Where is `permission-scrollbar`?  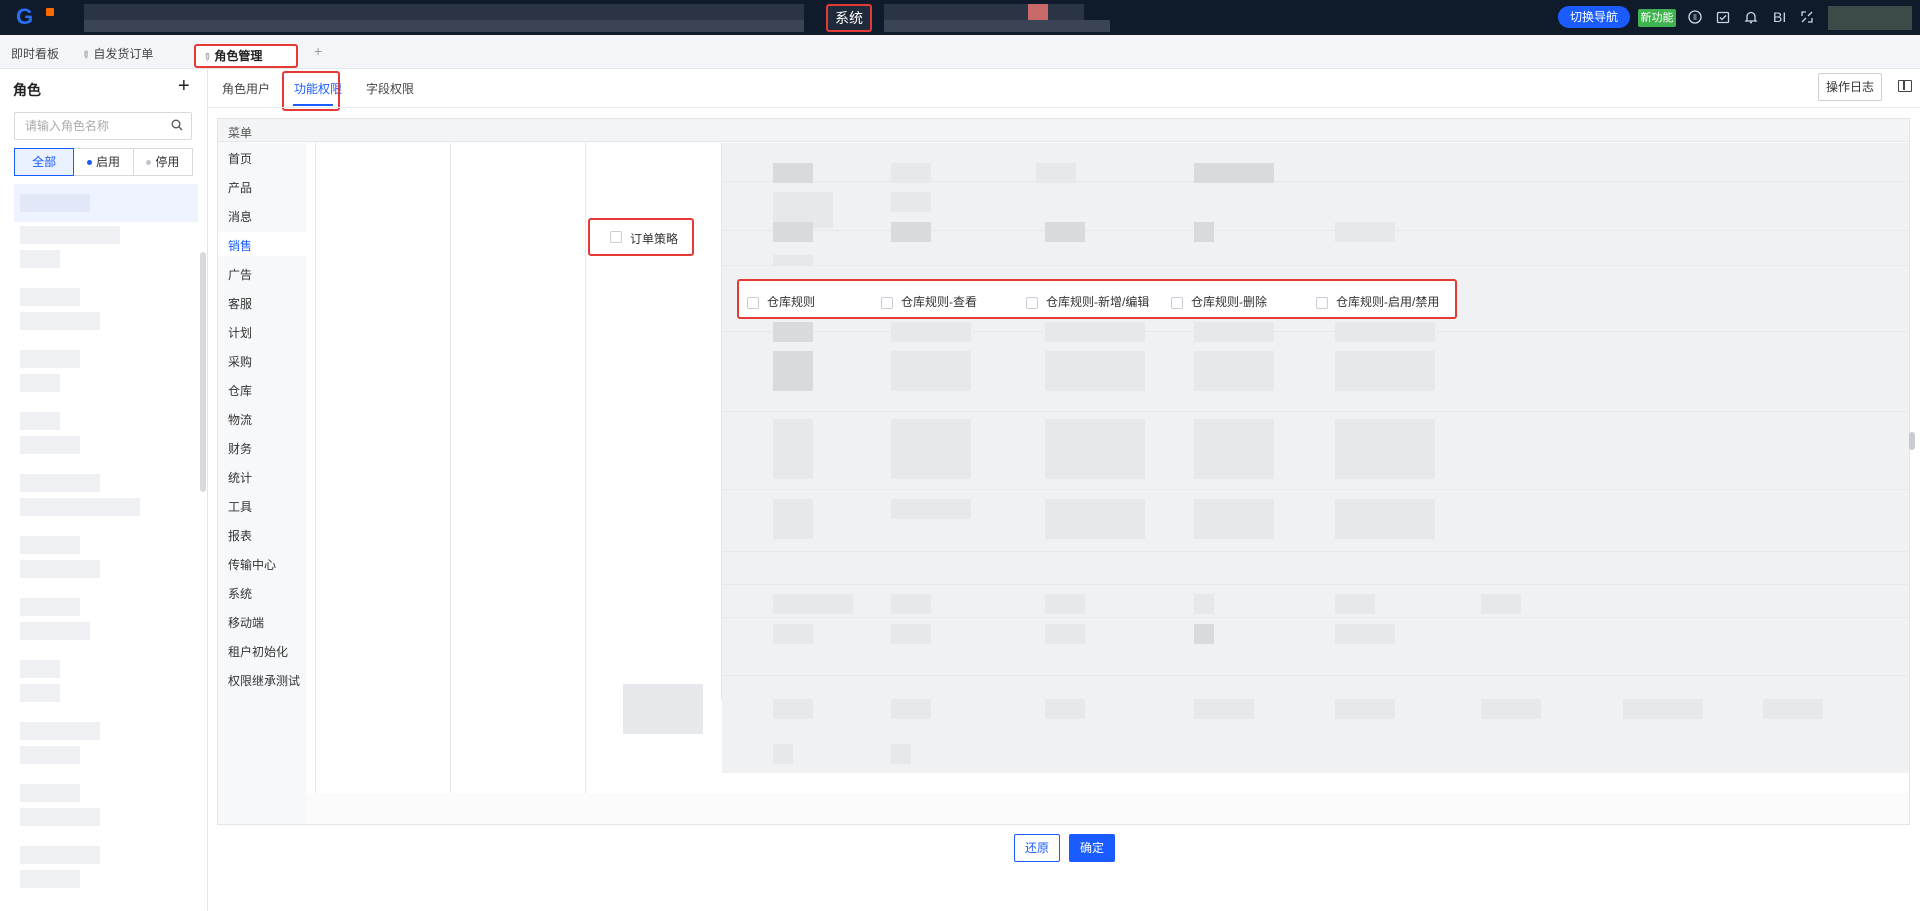 permission-scrollbar is located at coordinates (1912, 441).